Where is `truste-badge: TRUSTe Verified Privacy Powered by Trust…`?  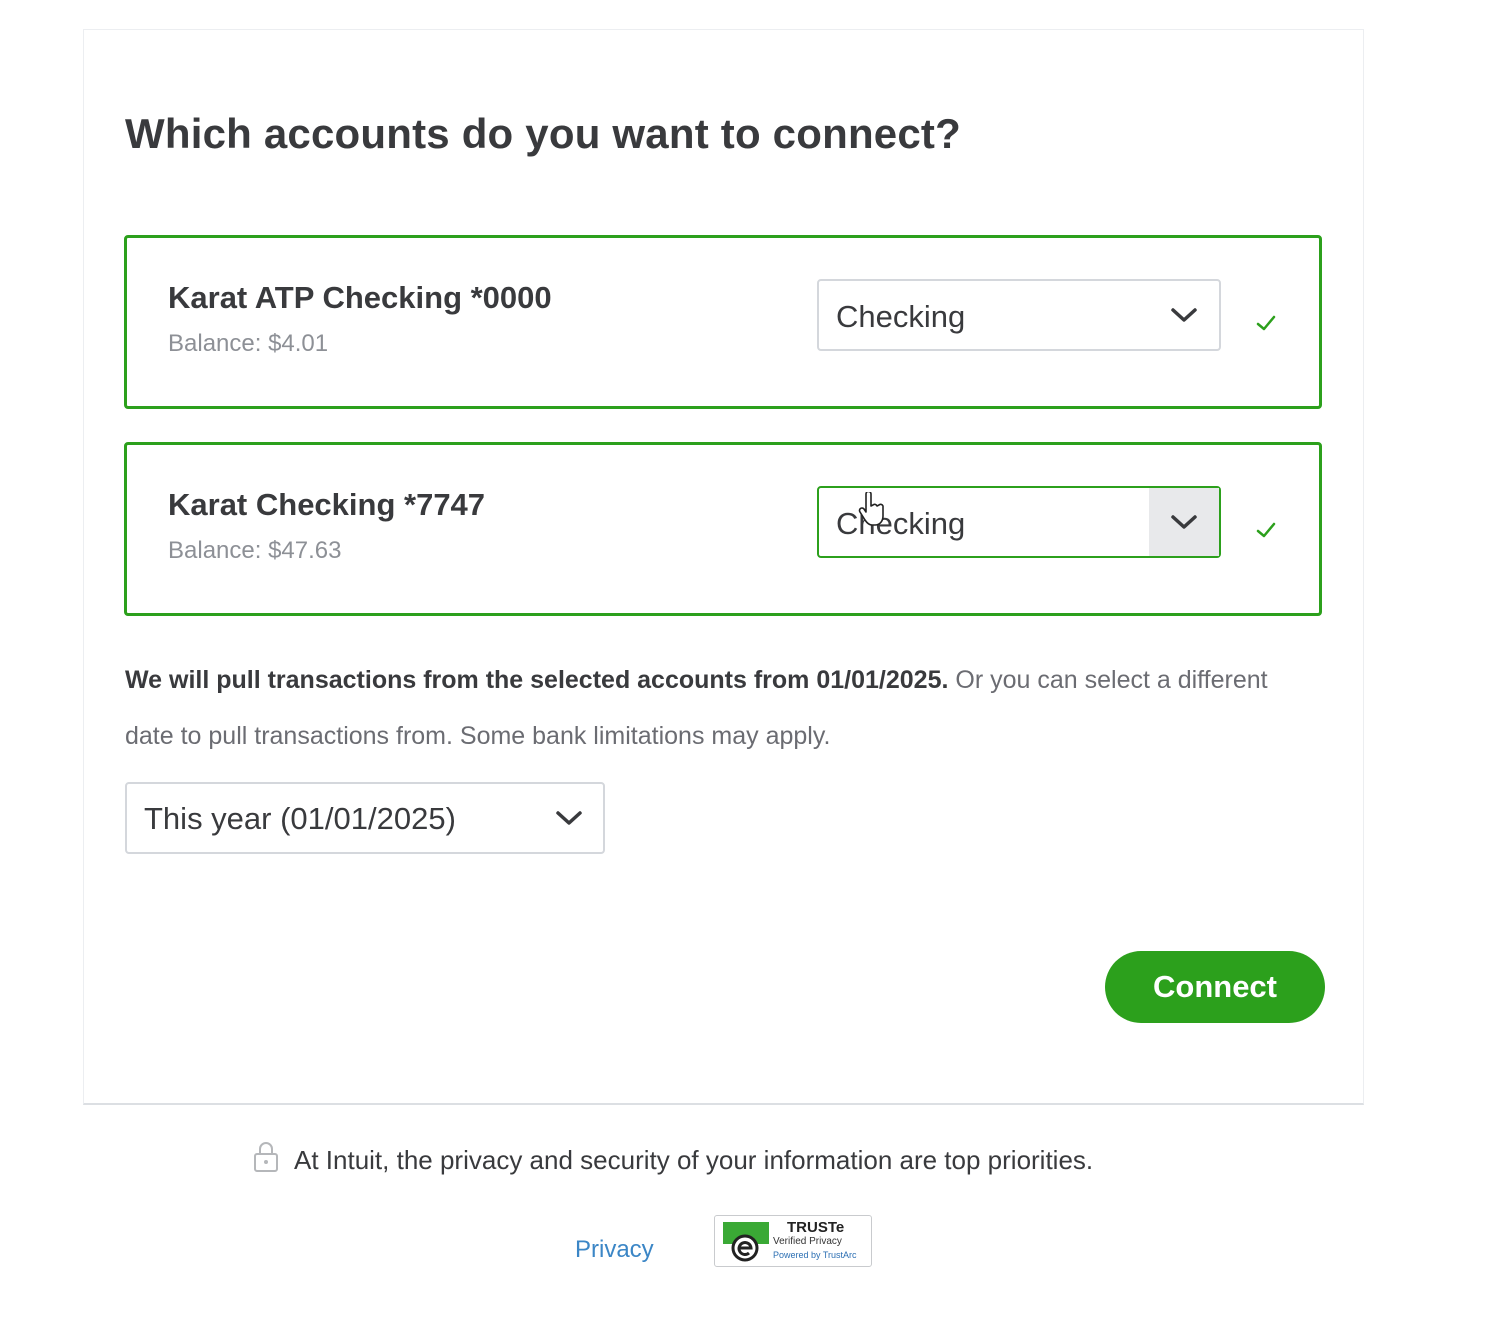 truste-badge: TRUSTe Verified Privacy Powered by Trust… is located at coordinates (793, 1241).